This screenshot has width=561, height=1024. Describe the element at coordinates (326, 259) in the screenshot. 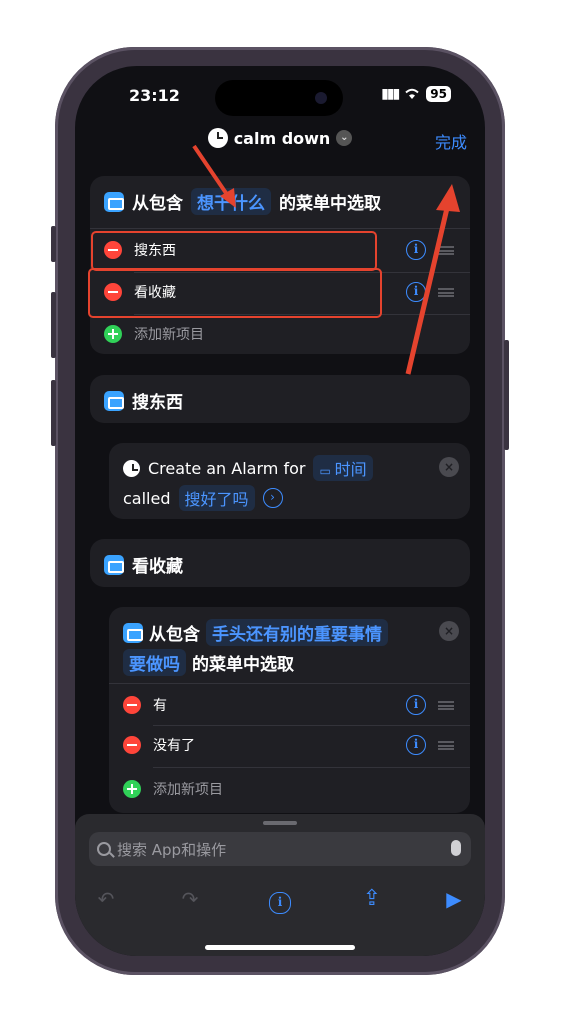

I see `annotation-arrows` at that location.